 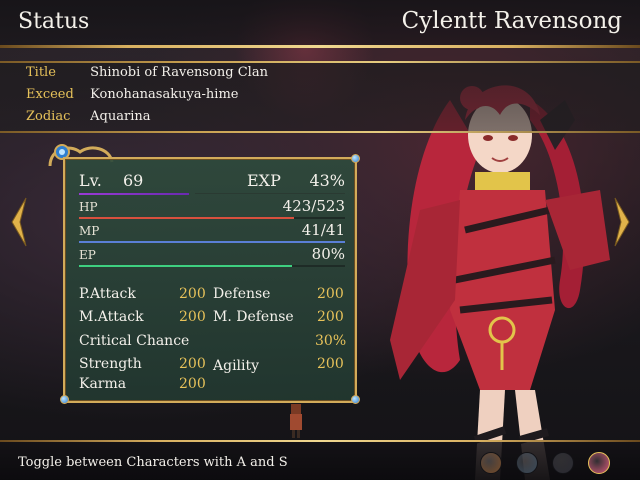 What do you see at coordinates (331, 341) in the screenshot?
I see `stat-critical-value: 30%` at bounding box center [331, 341].